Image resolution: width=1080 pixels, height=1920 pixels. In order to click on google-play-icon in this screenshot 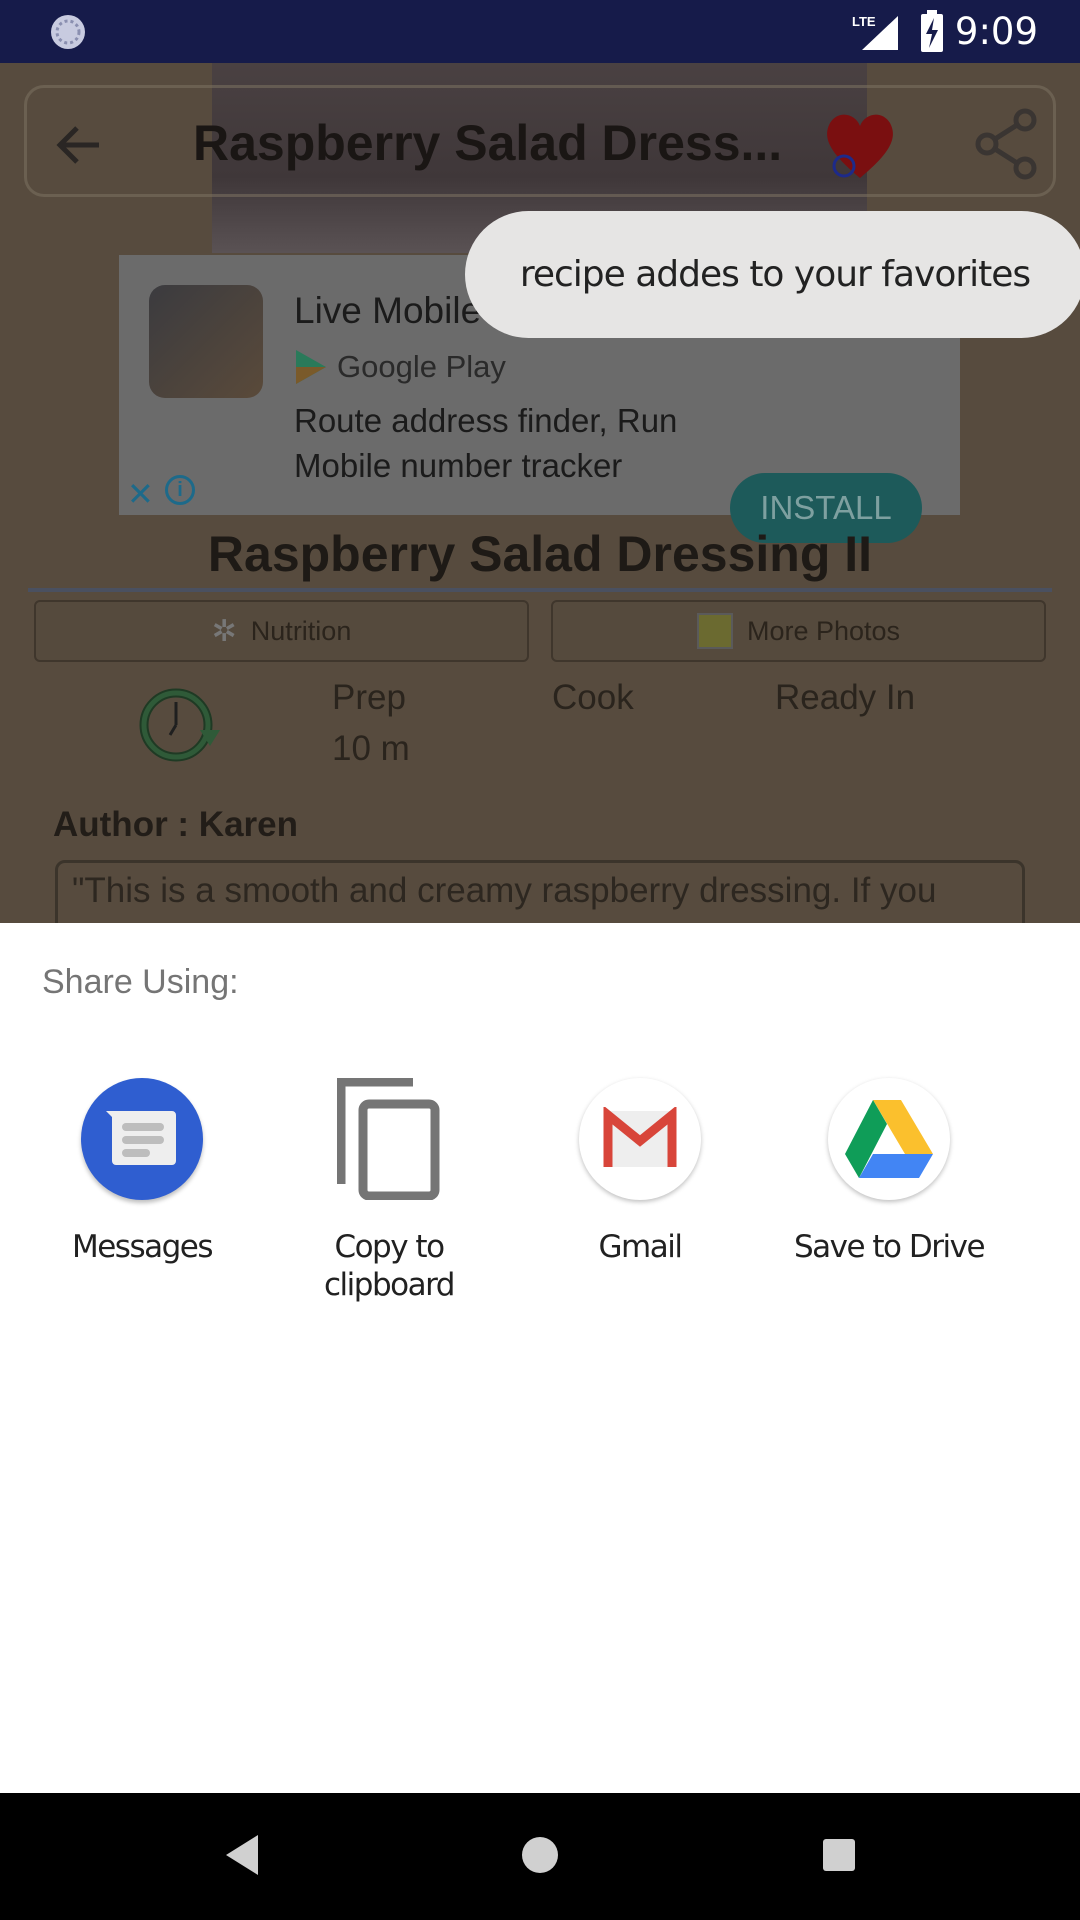, I will do `click(311, 367)`.